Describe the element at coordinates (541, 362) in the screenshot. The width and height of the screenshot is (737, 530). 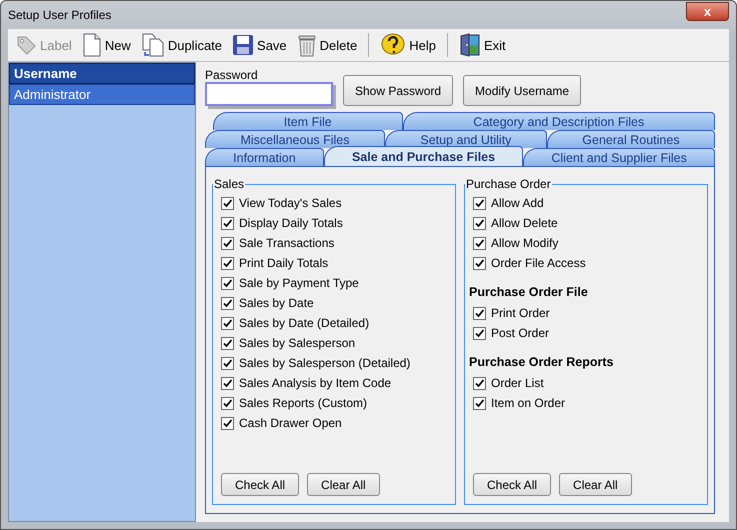
I see `section-heading: Purchase Order Reports` at that location.